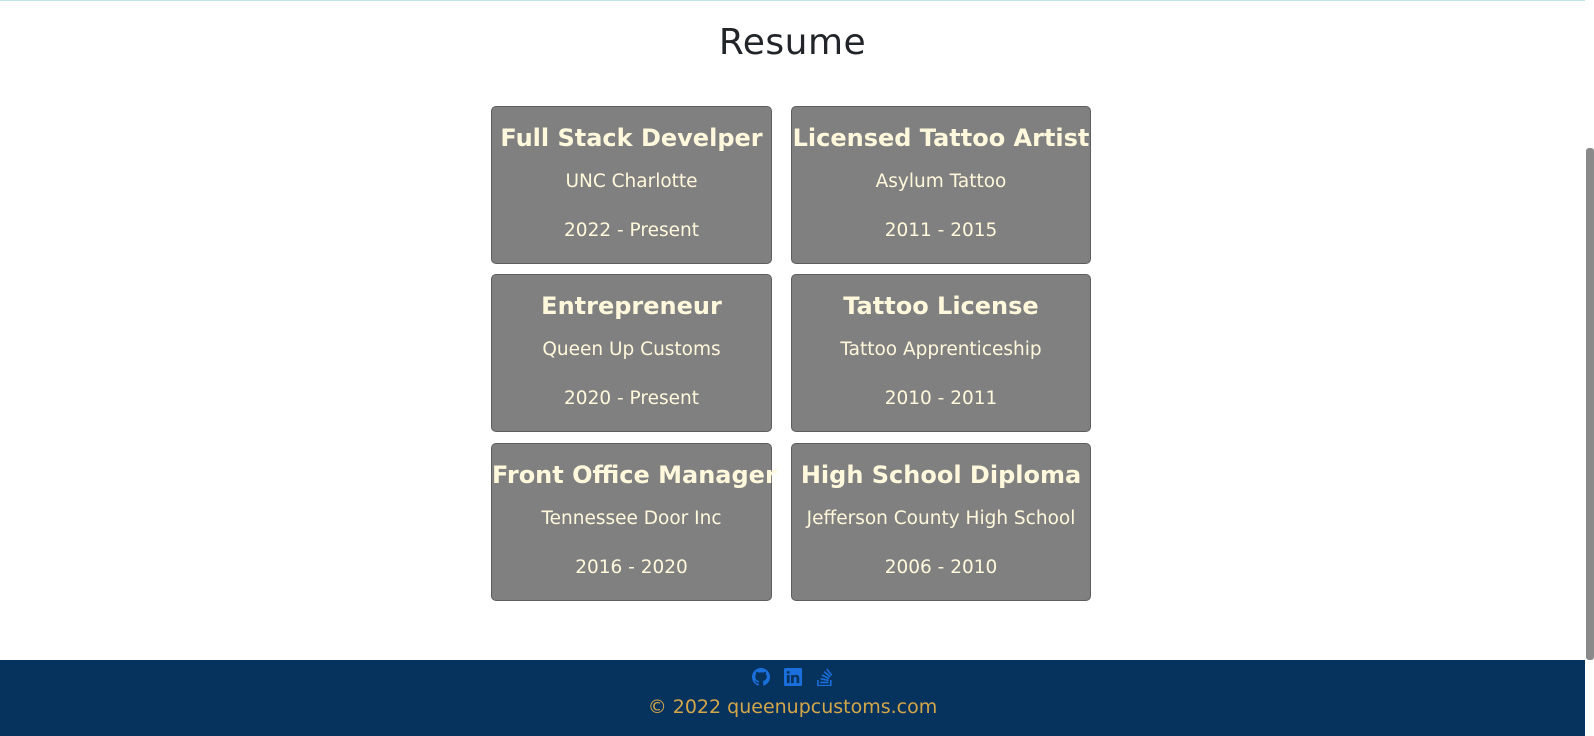 The image size is (1594, 736). I want to click on linkedin-icon, so click(792, 677).